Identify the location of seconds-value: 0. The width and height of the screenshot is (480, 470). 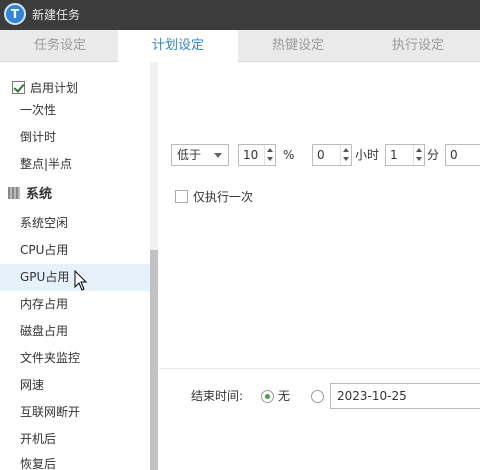
(454, 155).